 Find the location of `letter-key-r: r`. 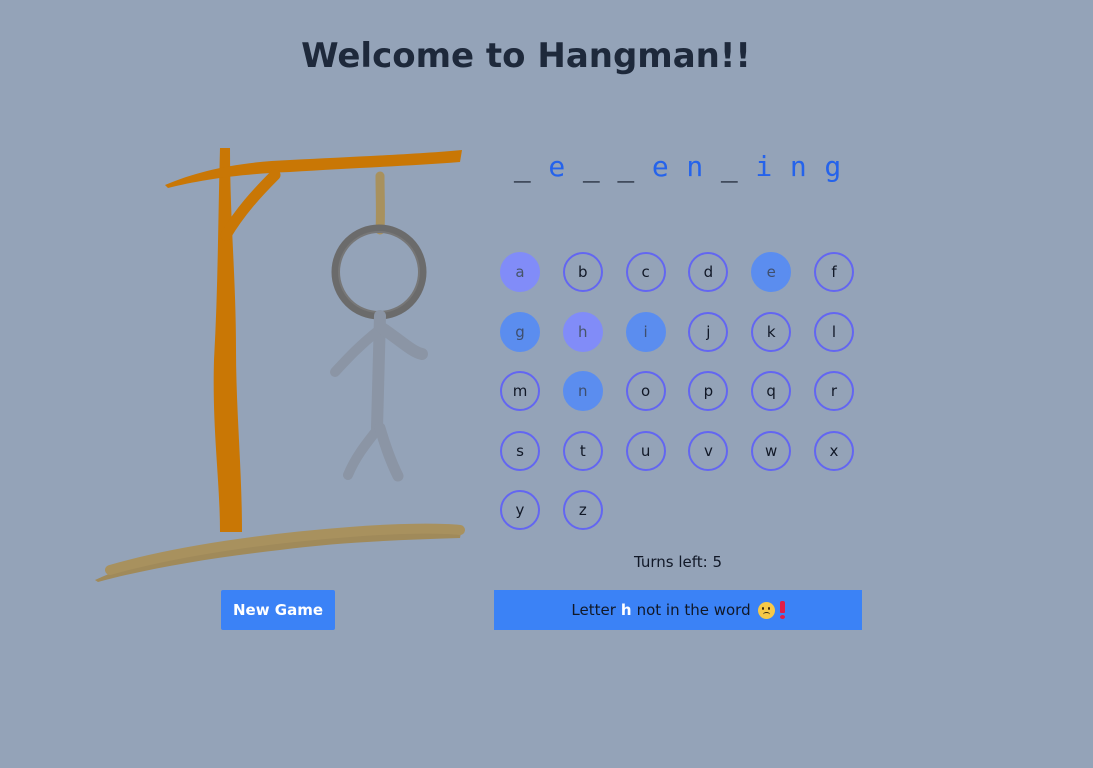

letter-key-r: r is located at coordinates (833, 391).